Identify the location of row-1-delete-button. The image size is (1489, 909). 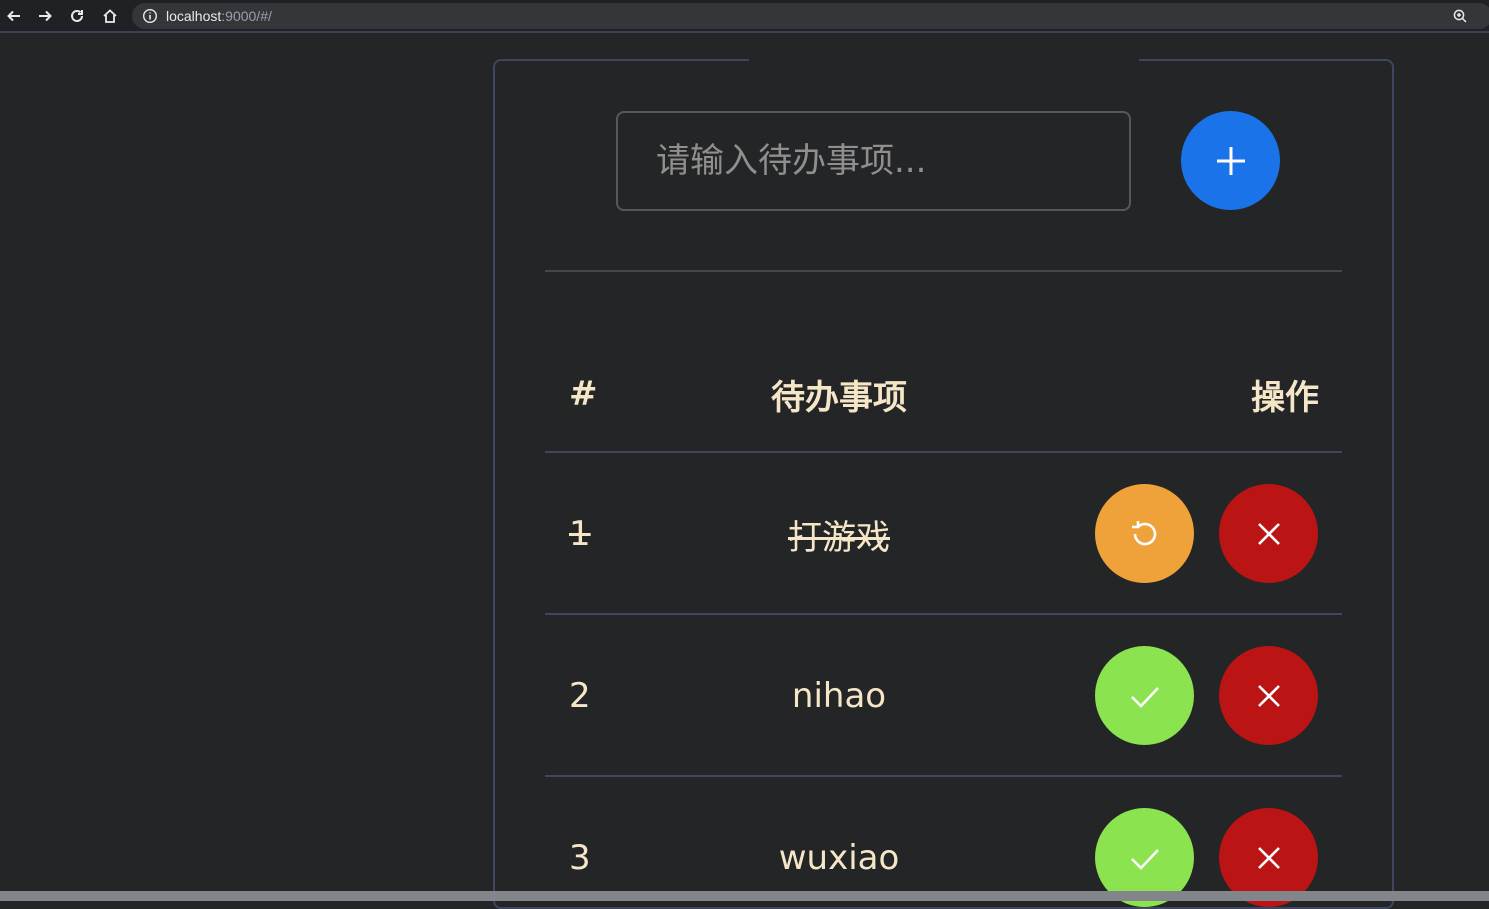
(1268, 533).